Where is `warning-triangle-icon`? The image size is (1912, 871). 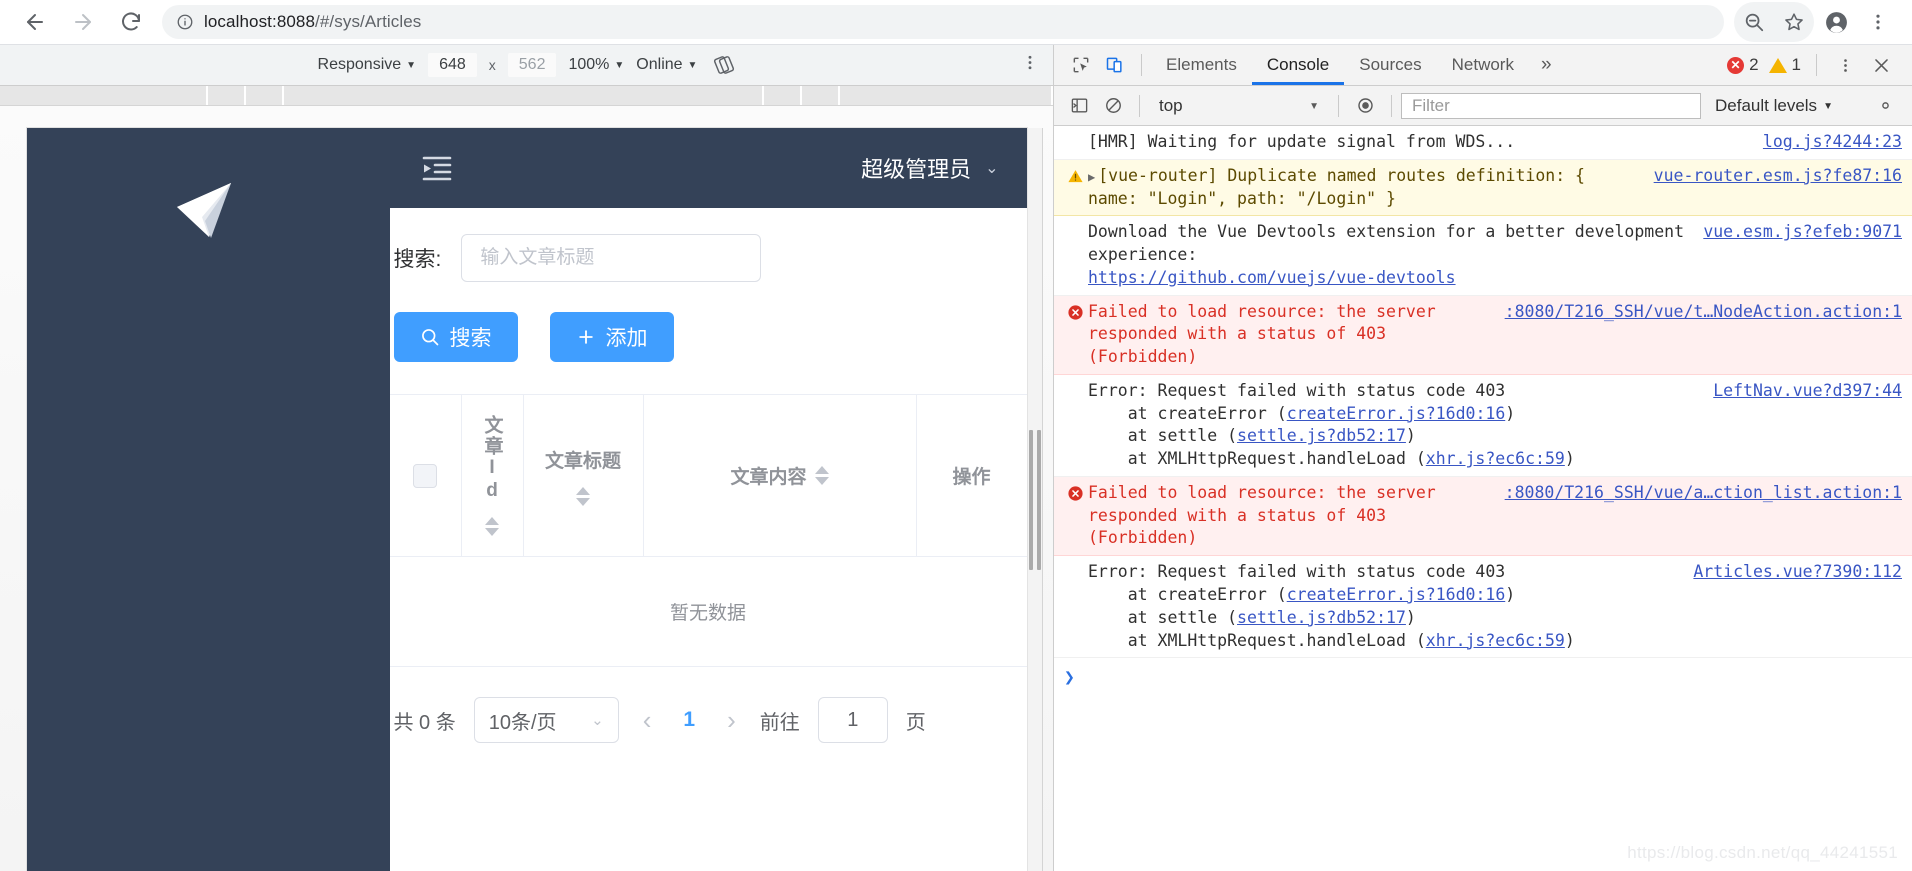
warning-triangle-icon is located at coordinates (1777, 65).